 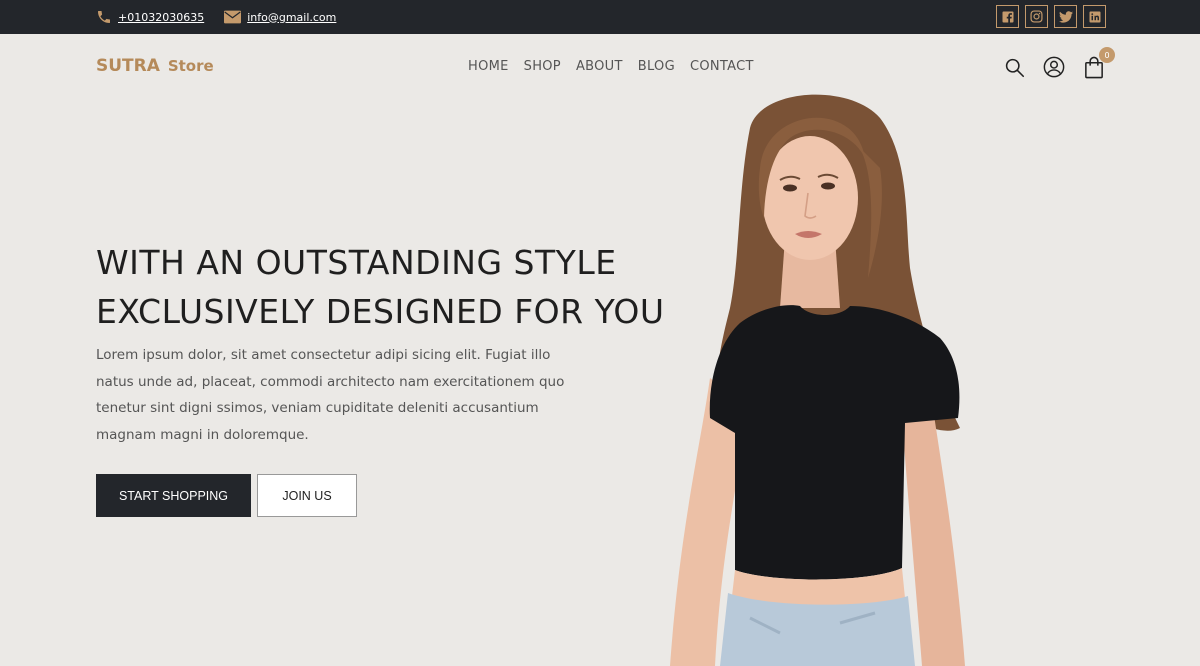 I want to click on start-shopping-button: START SHOPPING, so click(x=173, y=495).